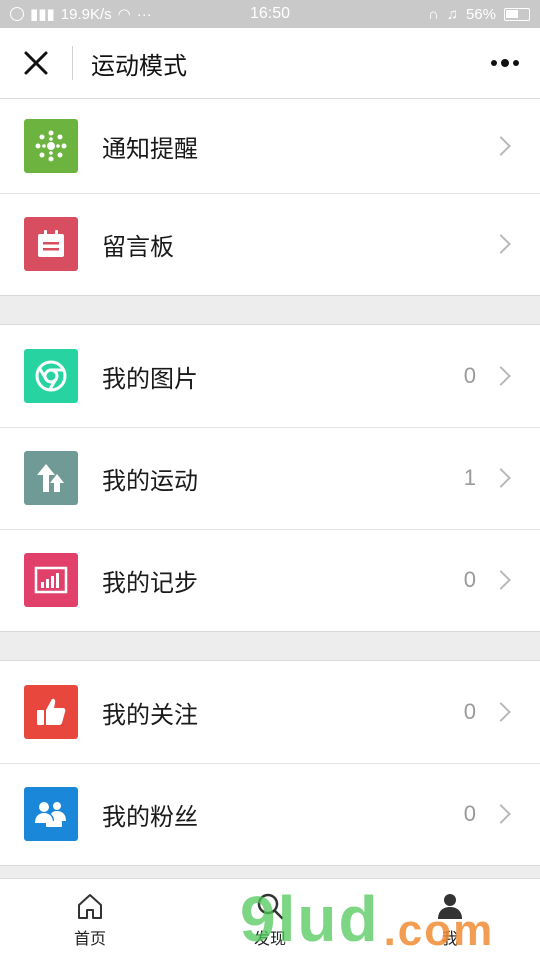  I want to click on network-speed: 19.9K/s, so click(86, 14).